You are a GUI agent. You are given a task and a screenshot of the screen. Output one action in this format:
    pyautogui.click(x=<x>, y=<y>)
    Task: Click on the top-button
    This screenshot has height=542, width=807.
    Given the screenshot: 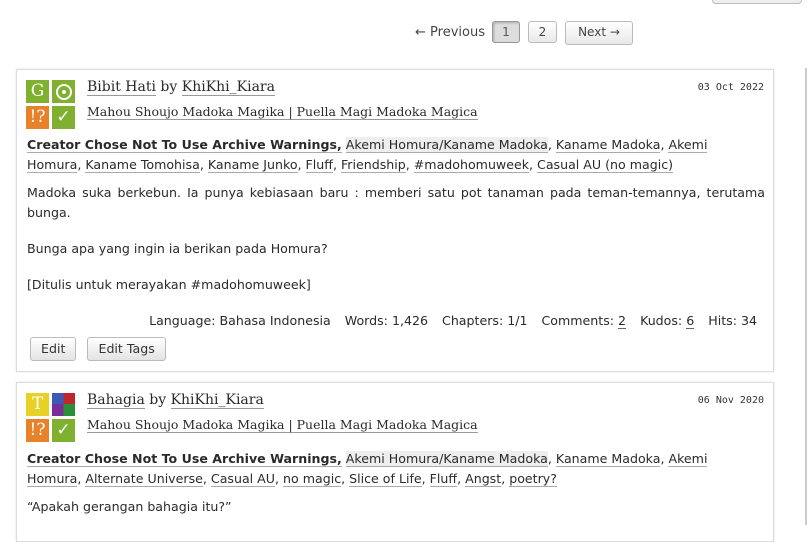 What is the action you would take?
    pyautogui.click(x=757, y=2)
    